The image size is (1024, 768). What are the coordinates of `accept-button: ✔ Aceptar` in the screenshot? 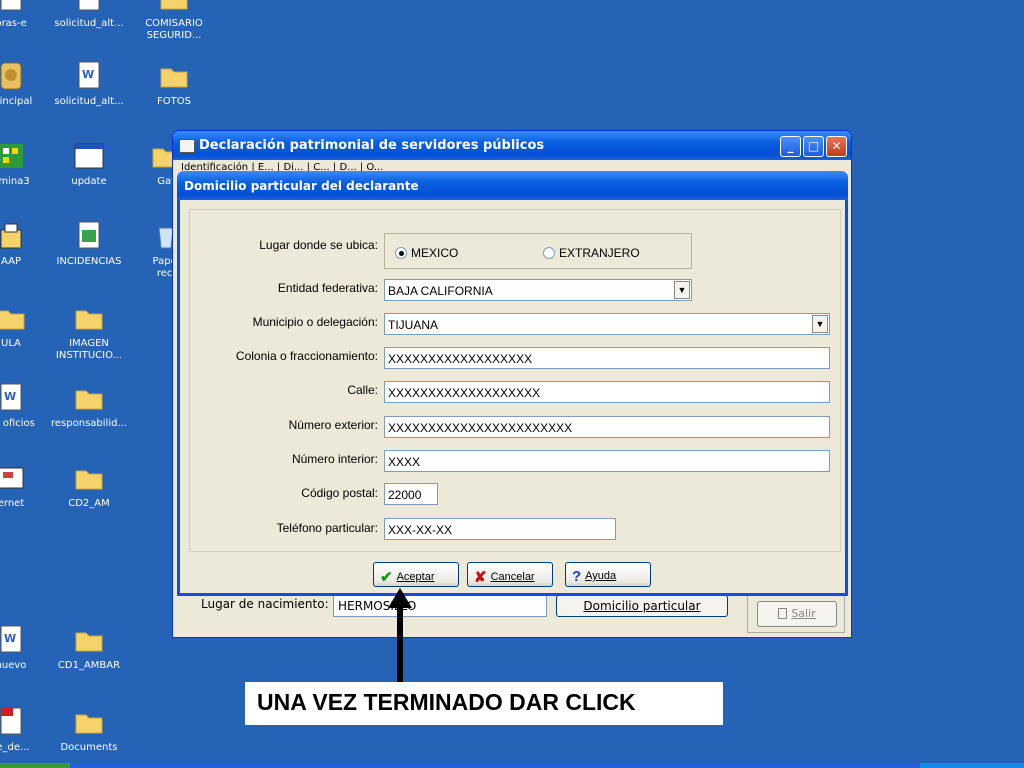 It's located at (416, 574).